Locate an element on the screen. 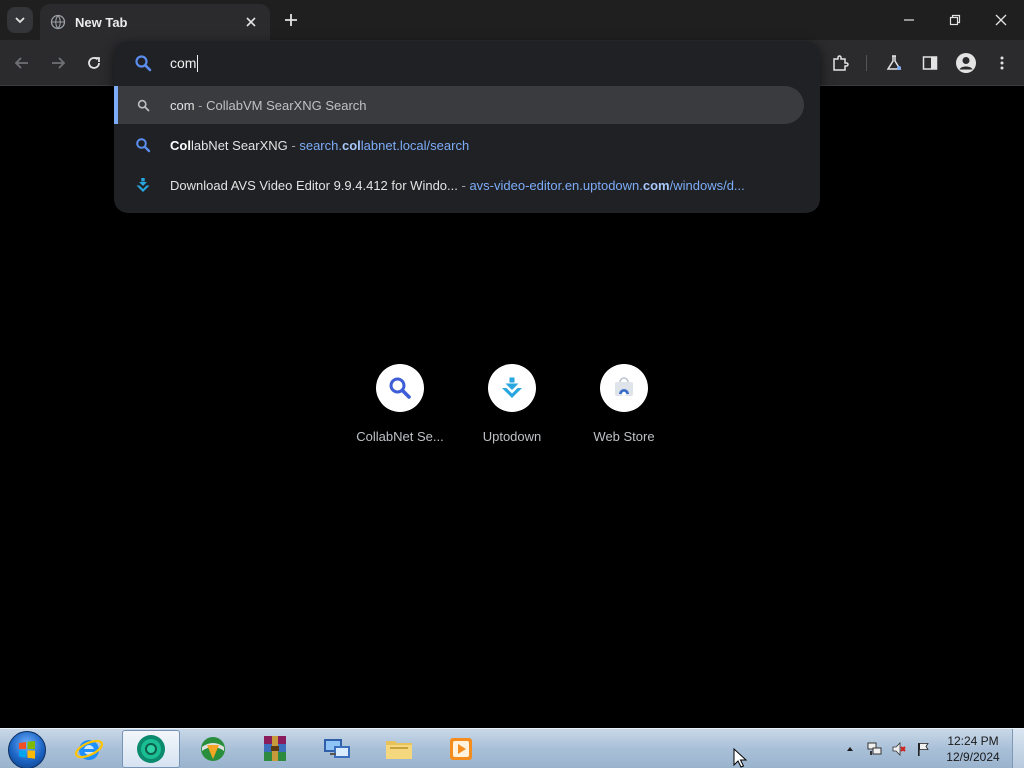 This screenshot has height=768, width=1024. suggestion-url: search.collabnet.local/search is located at coordinates (384, 145).